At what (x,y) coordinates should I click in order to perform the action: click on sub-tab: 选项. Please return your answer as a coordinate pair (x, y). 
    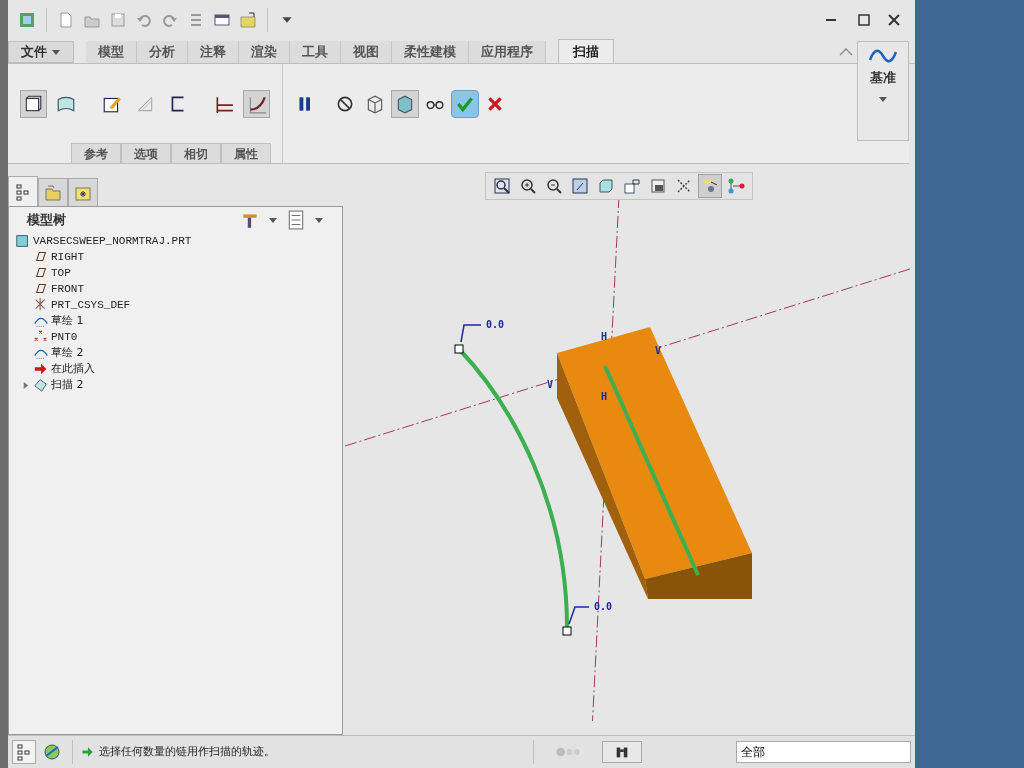
    Looking at the image, I should click on (146, 153).